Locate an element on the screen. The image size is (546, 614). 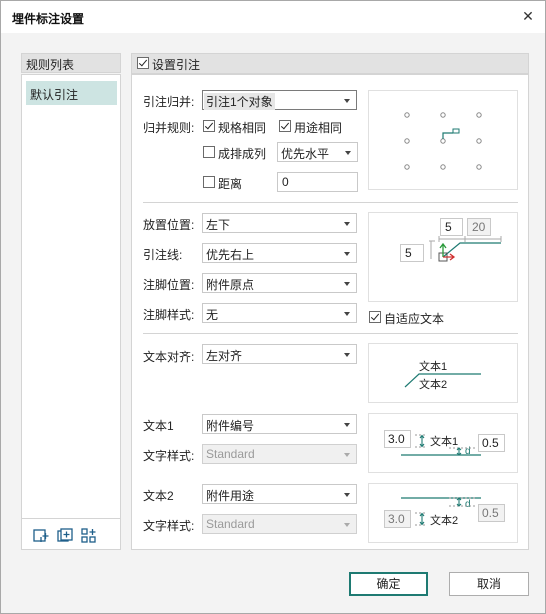
text2-preview: d 0.5 3.0 文本2 is located at coordinates (443, 513).